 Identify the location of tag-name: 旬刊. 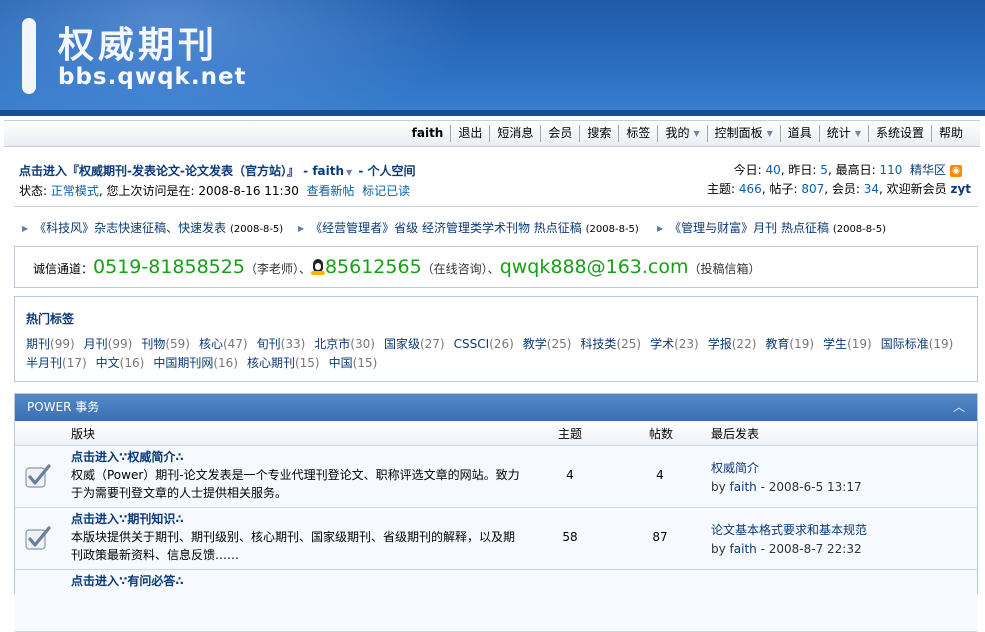
(268, 344).